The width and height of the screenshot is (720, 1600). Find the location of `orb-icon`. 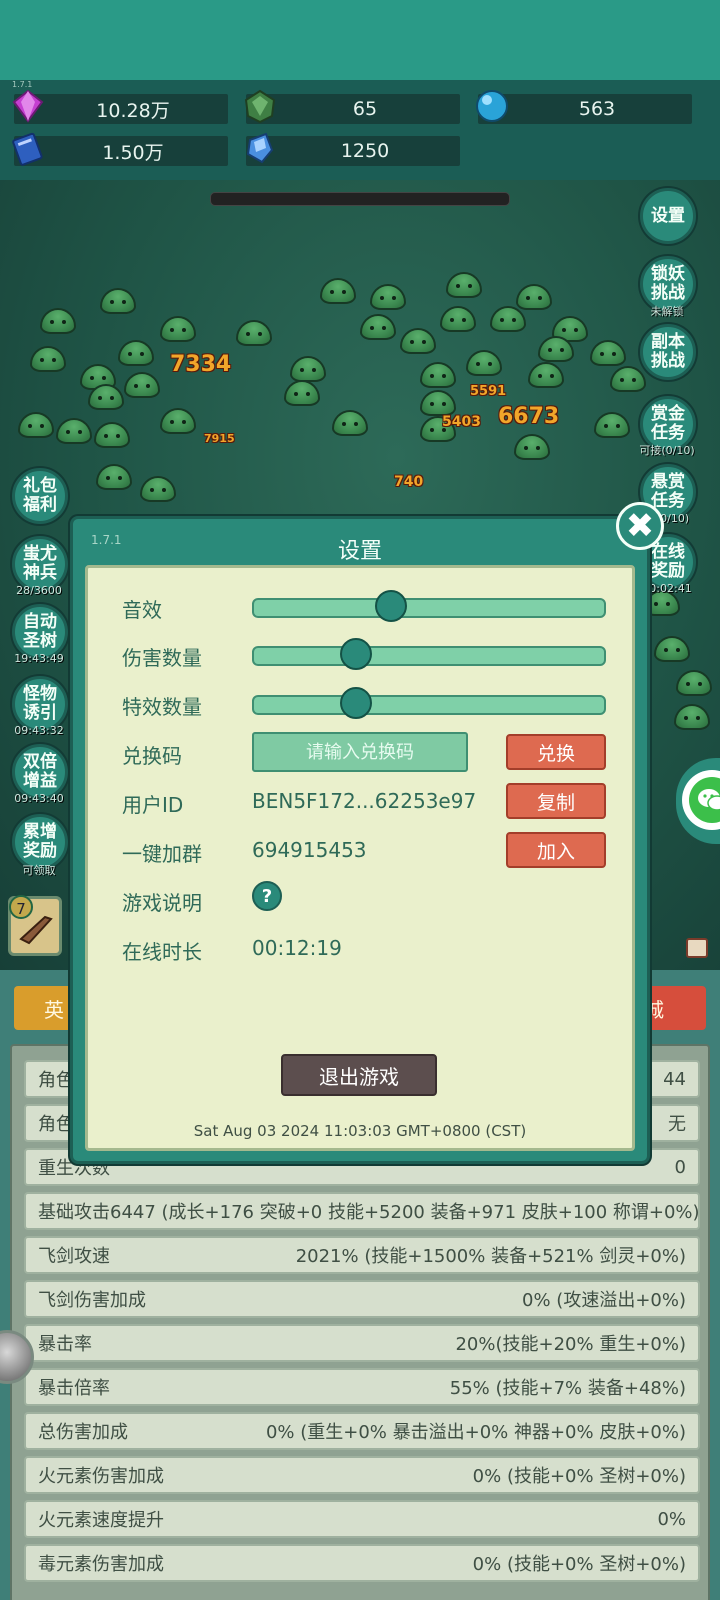

orb-icon is located at coordinates (492, 106).